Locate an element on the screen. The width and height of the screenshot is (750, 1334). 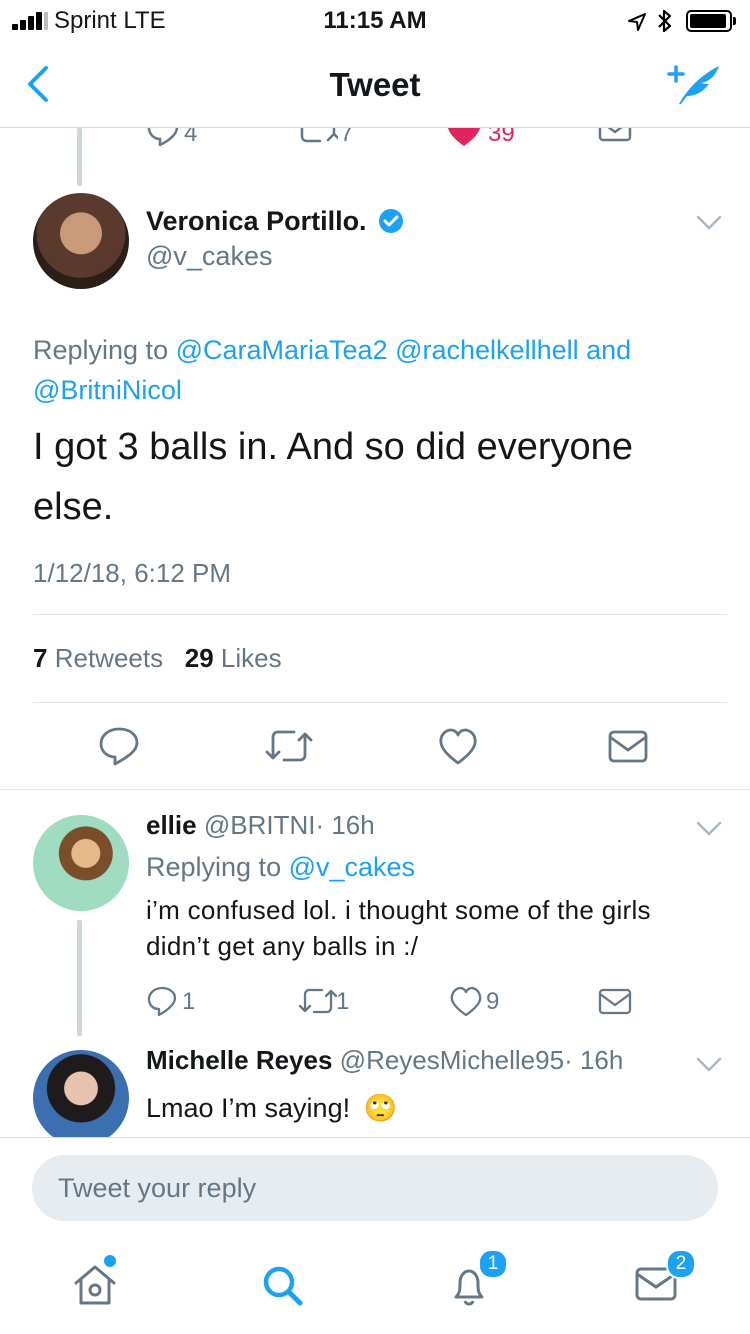
reply-count: 1 is located at coordinates (189, 1001).